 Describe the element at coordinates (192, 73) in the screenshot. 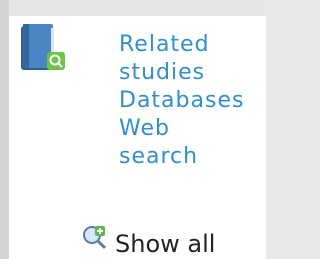

I see `link-studies: studies` at that location.